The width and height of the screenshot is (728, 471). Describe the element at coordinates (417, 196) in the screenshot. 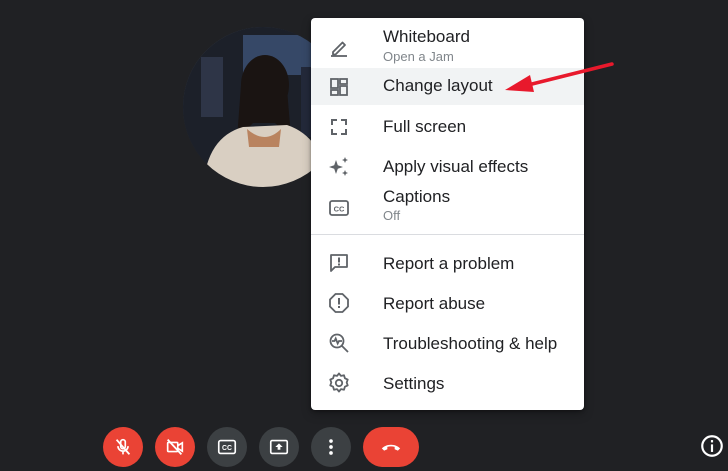

I see `menu-item-label: Captions` at that location.